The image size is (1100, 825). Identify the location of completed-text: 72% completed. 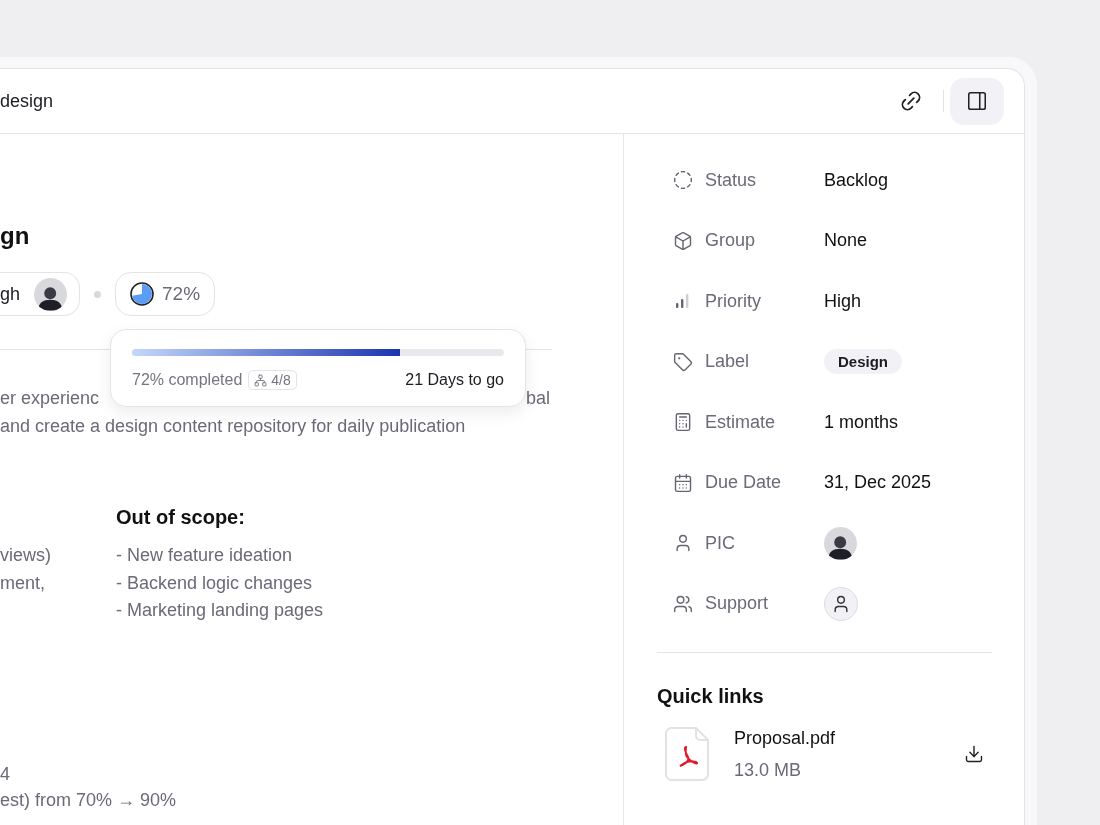
(187, 380).